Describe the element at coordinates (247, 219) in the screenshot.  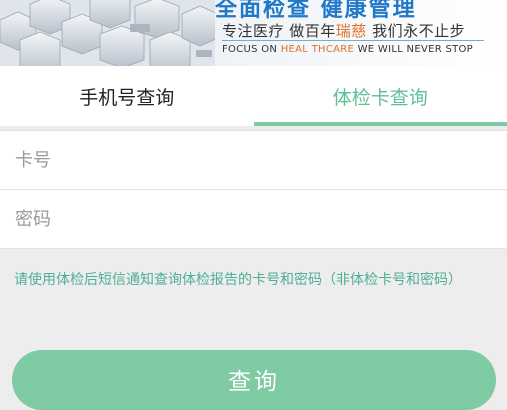
I see `password-input` at that location.